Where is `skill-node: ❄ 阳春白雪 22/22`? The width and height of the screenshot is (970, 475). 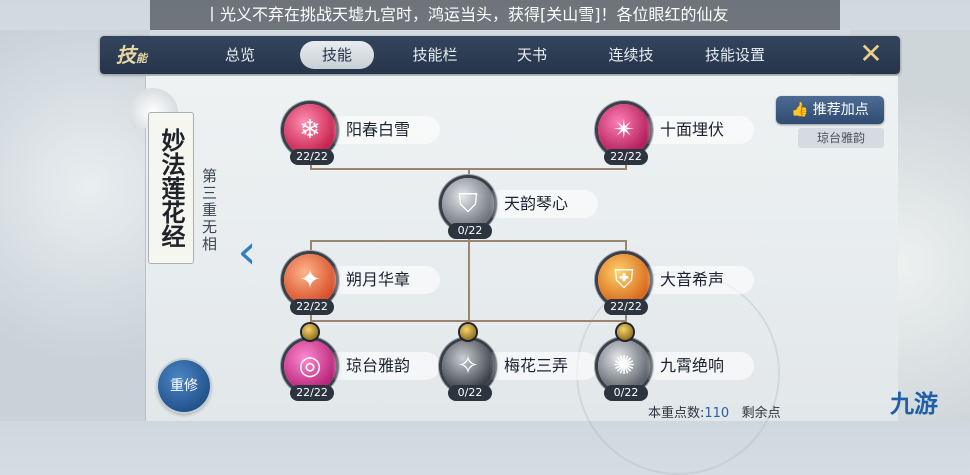 skill-node: ❄ 阳春白雪 22/22 is located at coordinates (364, 134).